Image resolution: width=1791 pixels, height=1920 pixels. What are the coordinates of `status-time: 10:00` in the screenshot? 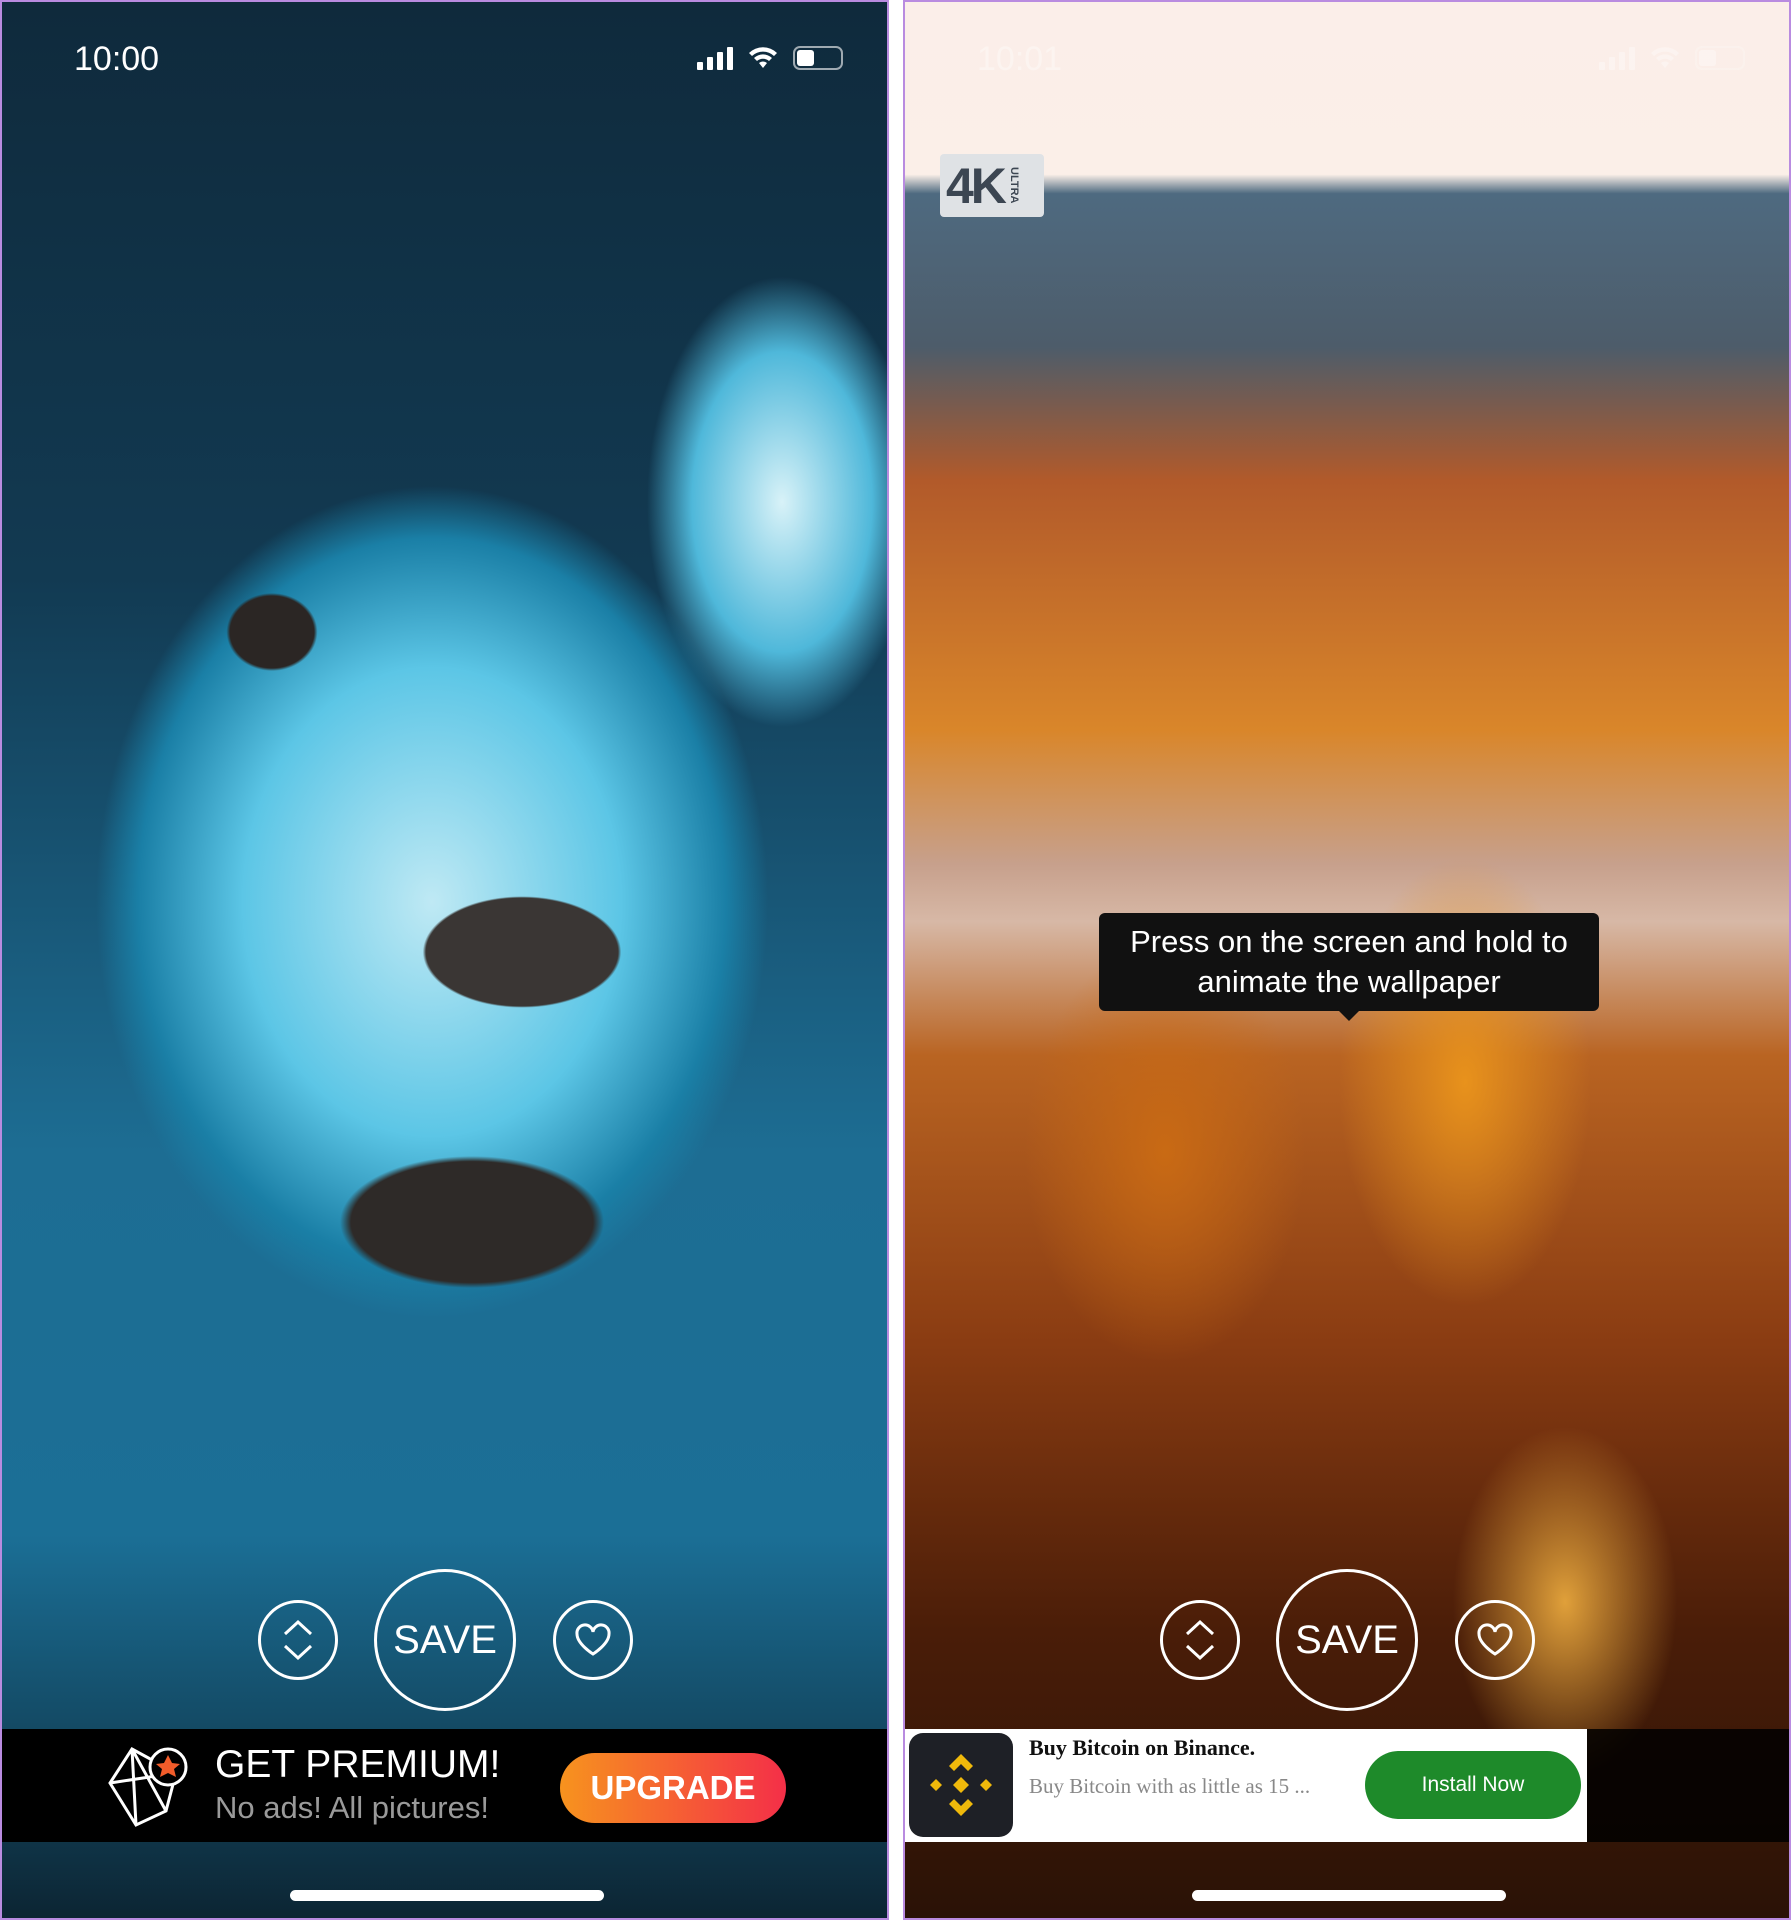 It's located at (117, 59).